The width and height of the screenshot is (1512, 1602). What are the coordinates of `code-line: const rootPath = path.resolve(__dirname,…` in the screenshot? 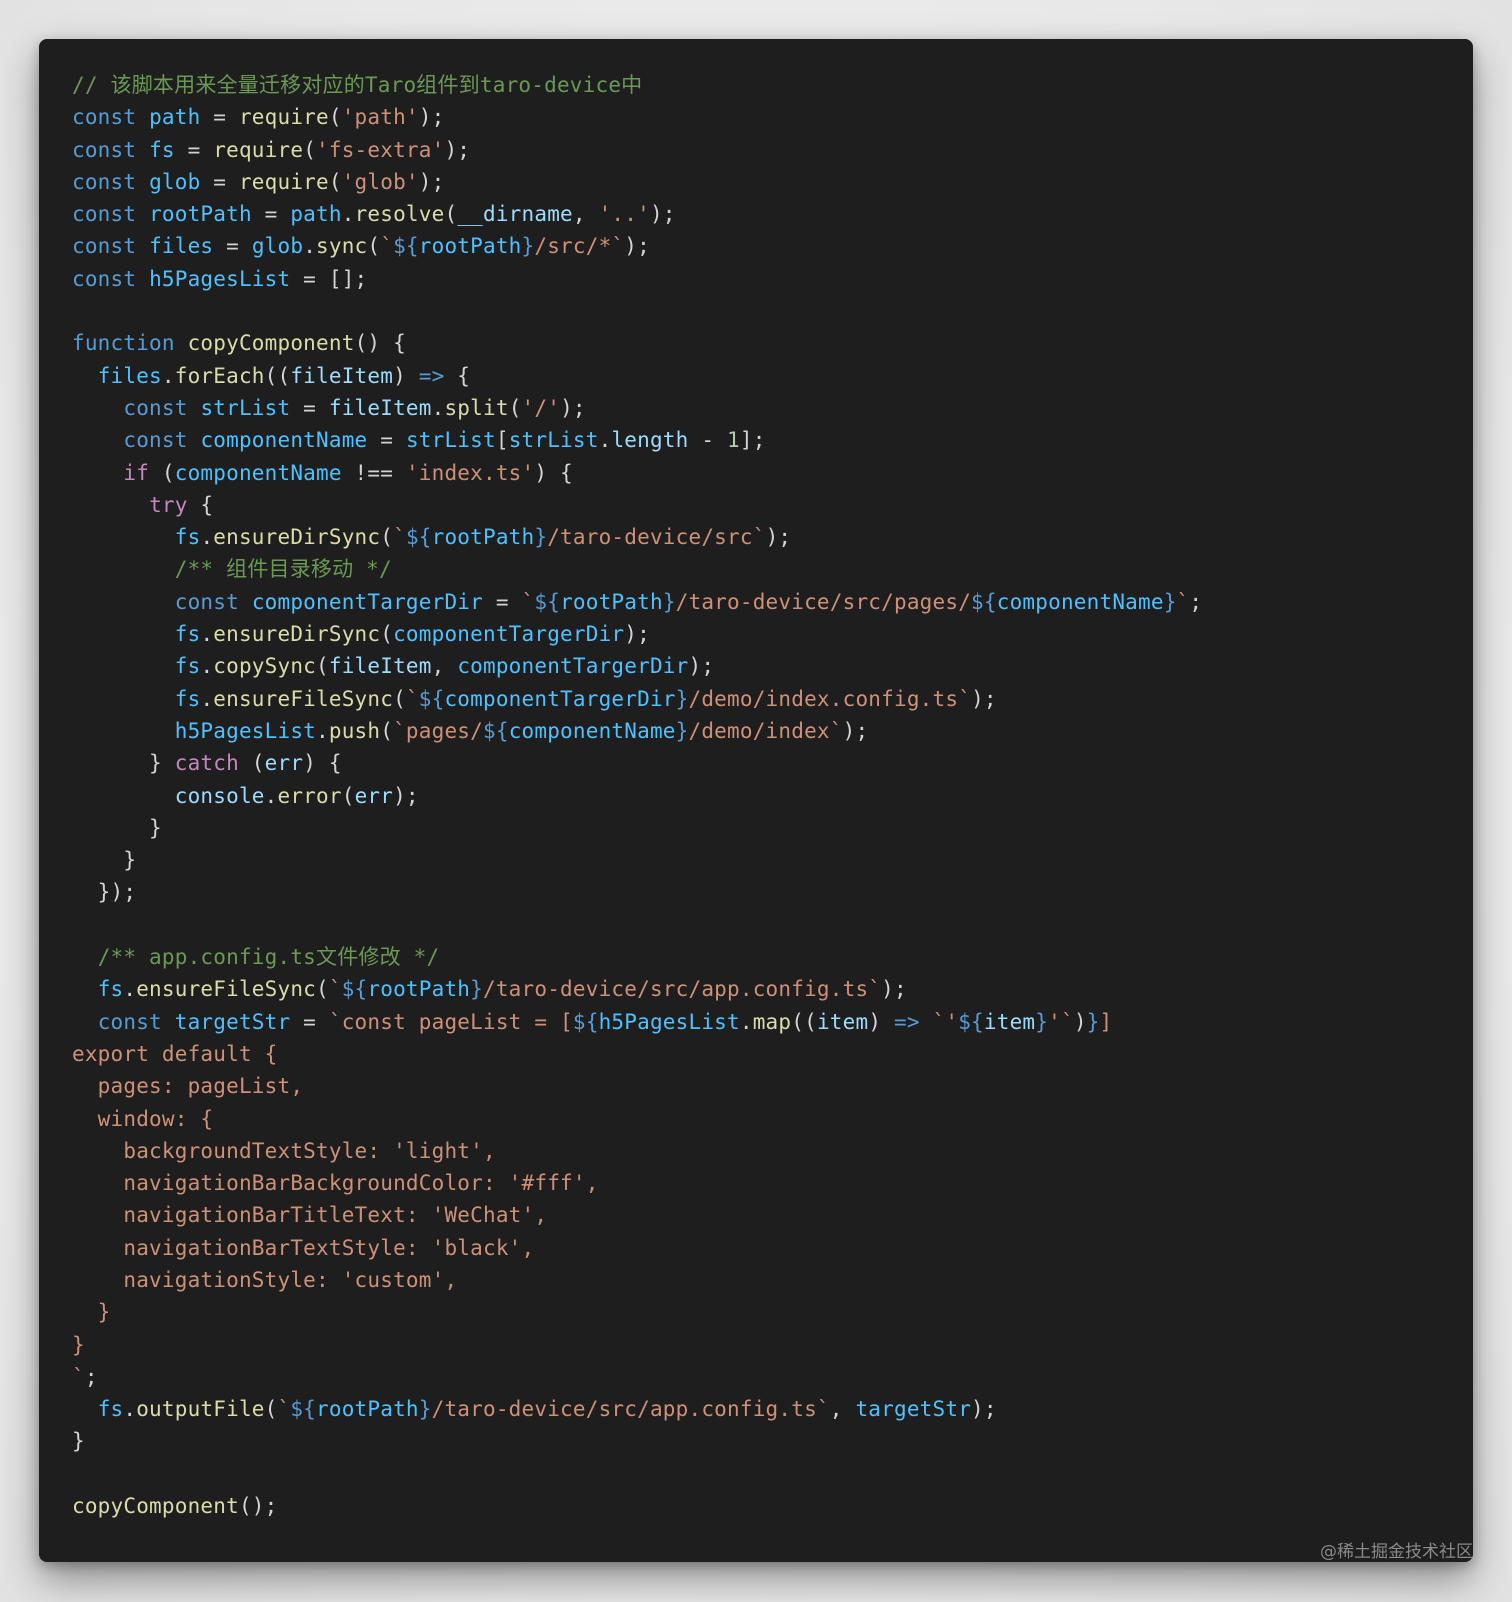 It's located at (637, 214).